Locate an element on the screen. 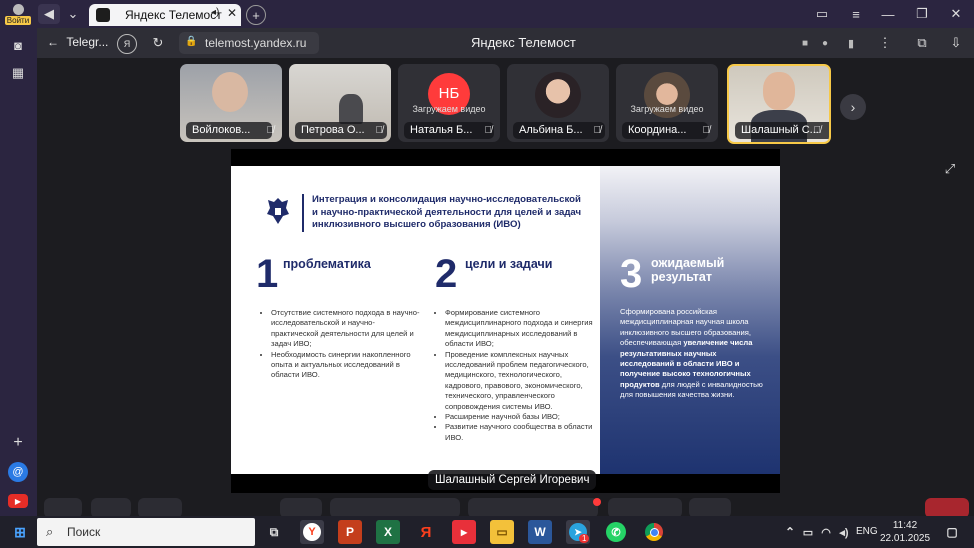 The height and width of the screenshot is (548, 974). mic-toggle-button is located at coordinates (111, 508).